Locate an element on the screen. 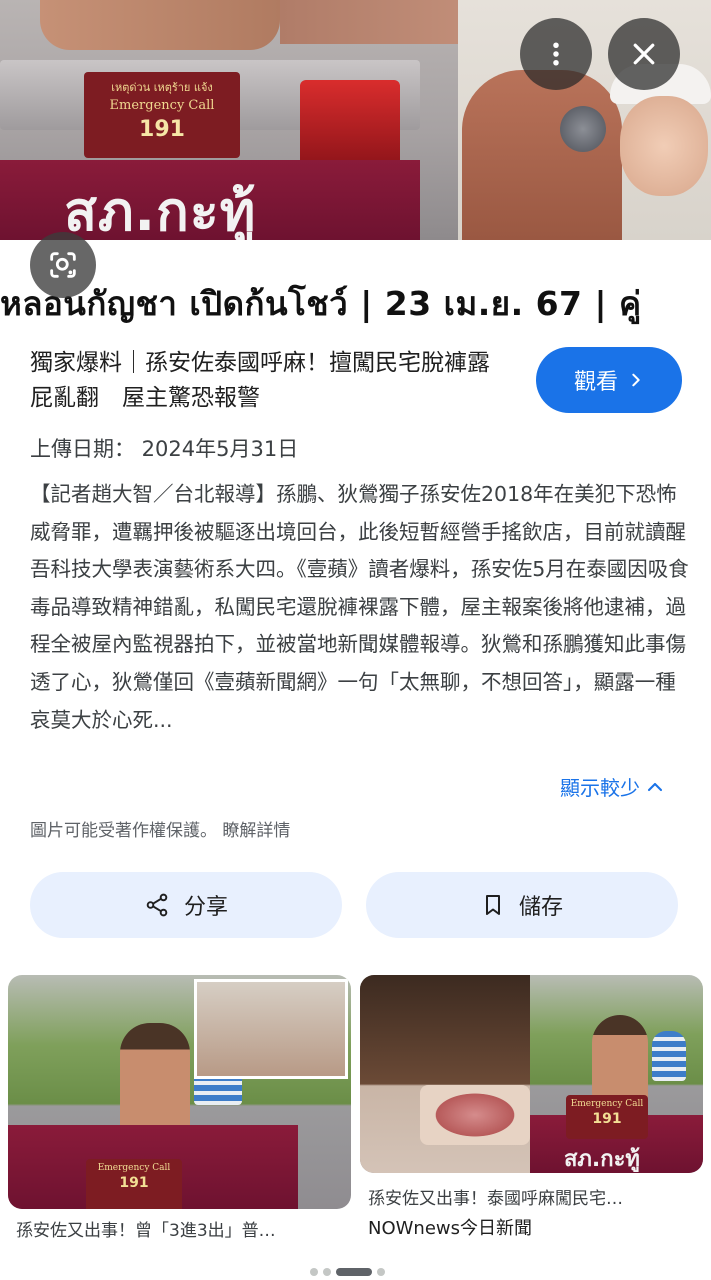 The height and width of the screenshot is (1280, 711). view-button: 觀看 is located at coordinates (609, 380).